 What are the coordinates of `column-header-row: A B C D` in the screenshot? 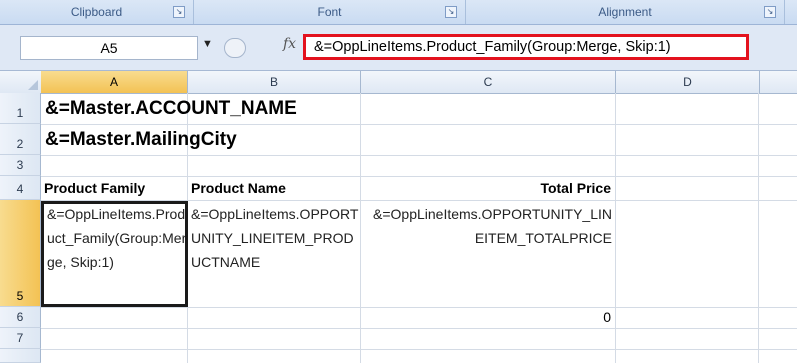 It's located at (398, 82).